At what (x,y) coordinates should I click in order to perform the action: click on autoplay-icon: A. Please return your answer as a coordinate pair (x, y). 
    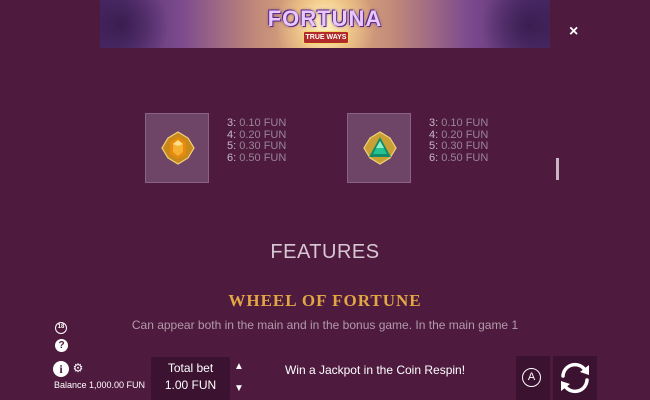
    Looking at the image, I should click on (531, 377).